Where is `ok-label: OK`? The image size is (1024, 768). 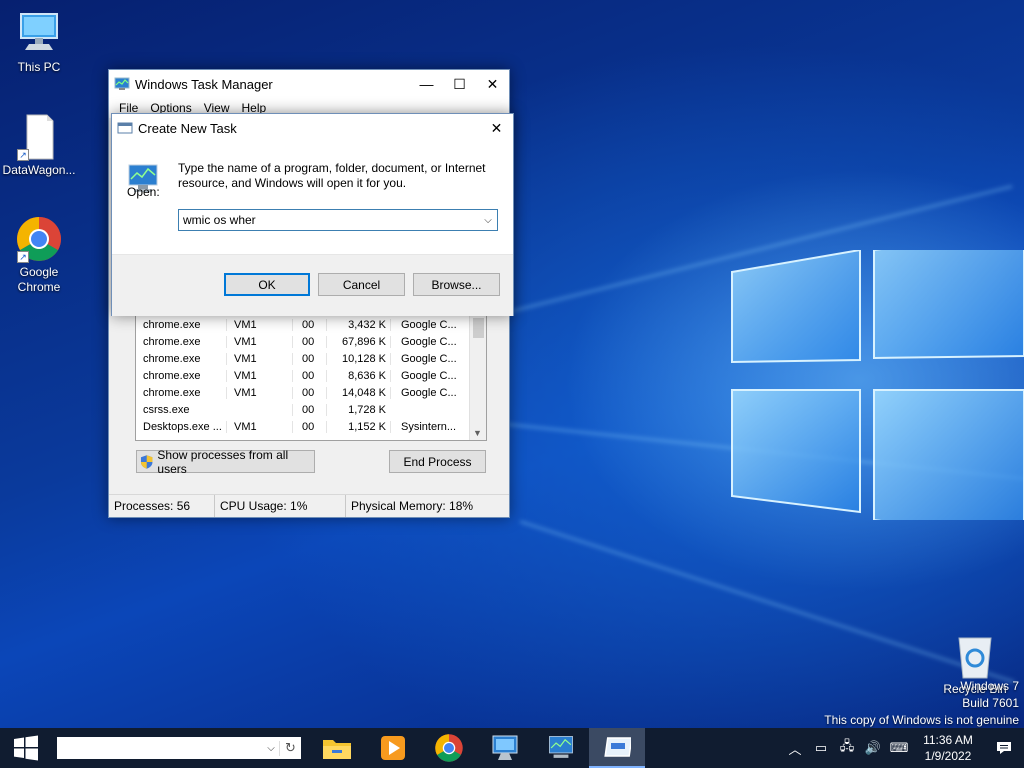
ok-label: OK is located at coordinates (267, 284).